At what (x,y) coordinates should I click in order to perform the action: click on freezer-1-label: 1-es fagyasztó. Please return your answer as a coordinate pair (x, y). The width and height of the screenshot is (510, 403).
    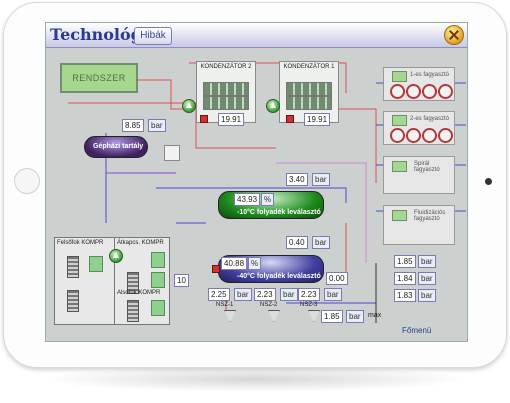
    Looking at the image, I should click on (430, 75).